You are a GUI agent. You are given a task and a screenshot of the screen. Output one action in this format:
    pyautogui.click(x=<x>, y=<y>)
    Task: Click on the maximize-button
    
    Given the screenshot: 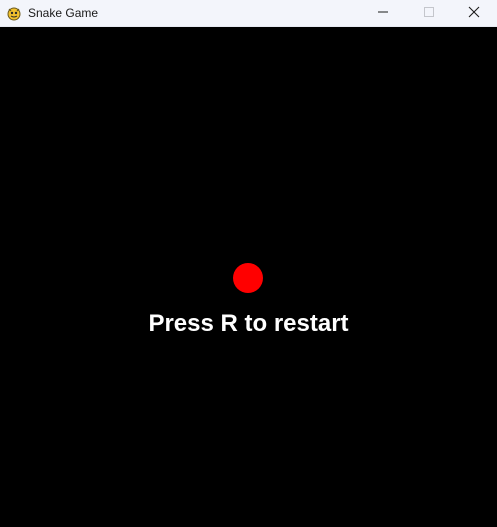 What is the action you would take?
    pyautogui.click(x=429, y=13)
    